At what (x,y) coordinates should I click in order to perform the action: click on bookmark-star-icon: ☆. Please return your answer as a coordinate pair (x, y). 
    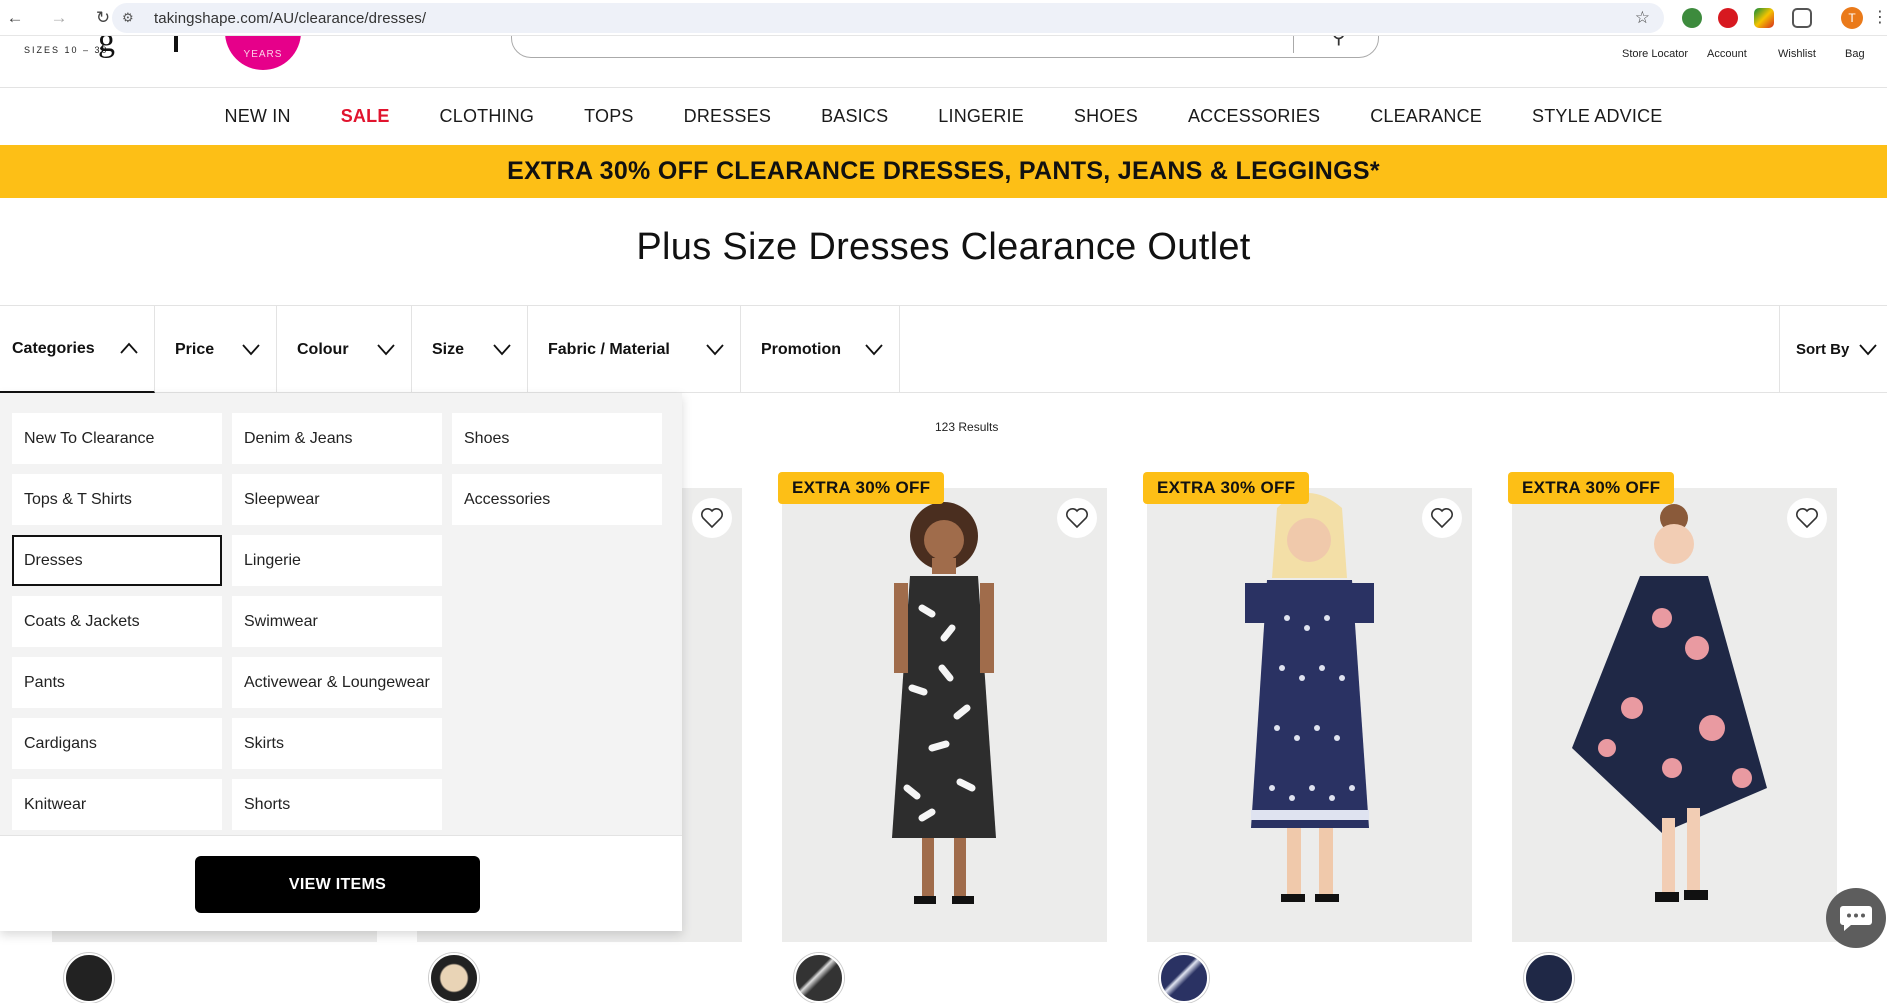
    Looking at the image, I should click on (1642, 18).